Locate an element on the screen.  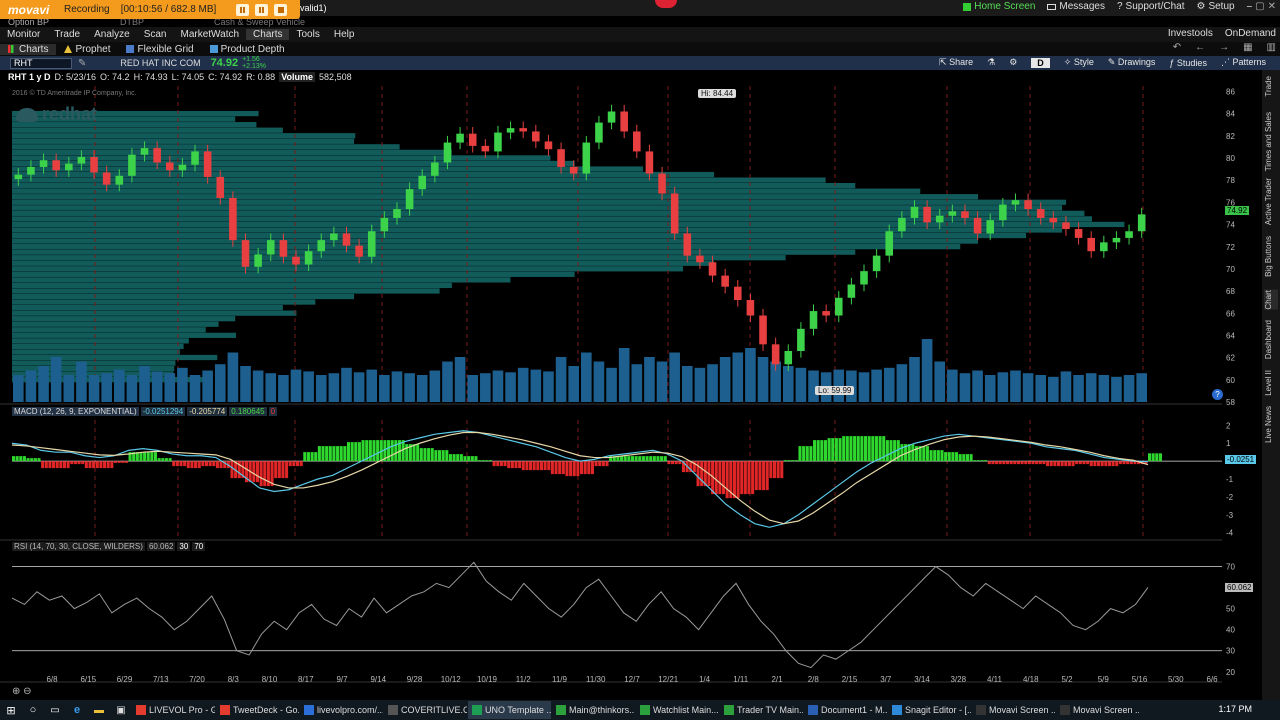
minimize-icon: – is located at coordinates (1250, 6).